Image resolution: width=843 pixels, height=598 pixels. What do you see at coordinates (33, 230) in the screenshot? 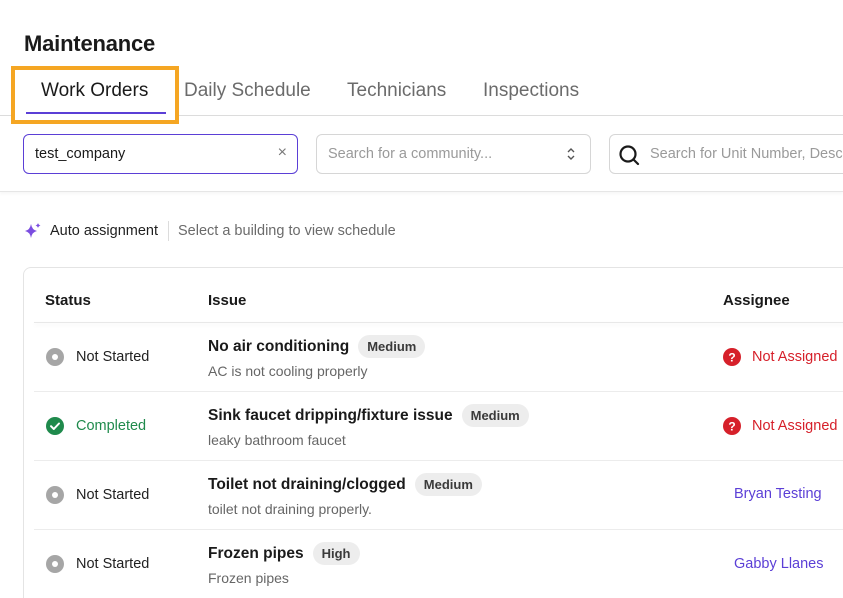
I see `sparkle-icon` at bounding box center [33, 230].